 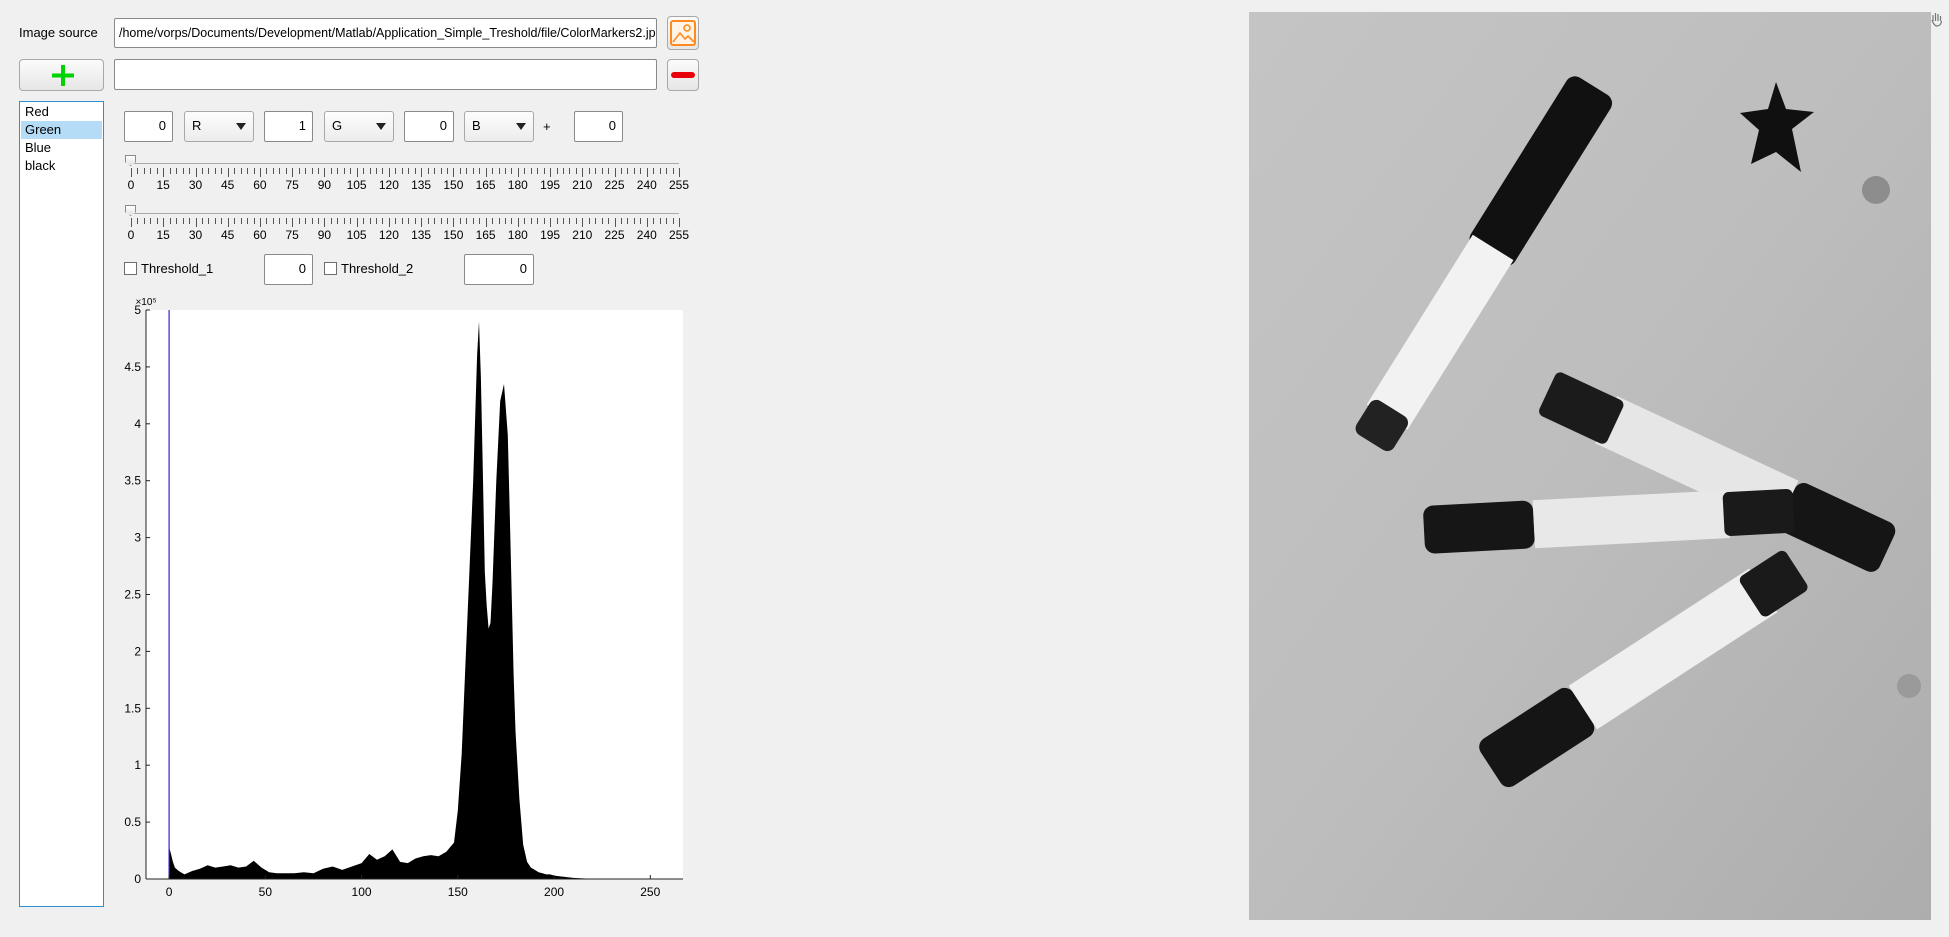 I want to click on threshold-1-checkbox, so click(x=130, y=268).